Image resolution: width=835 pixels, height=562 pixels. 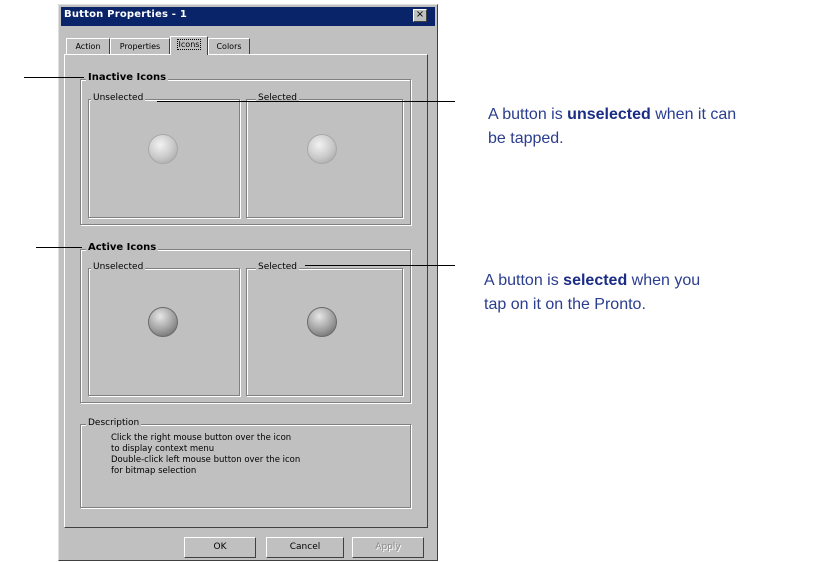 What do you see at coordinates (127, 77) in the screenshot?
I see `inactive-icons-title: Inactive Icons` at bounding box center [127, 77].